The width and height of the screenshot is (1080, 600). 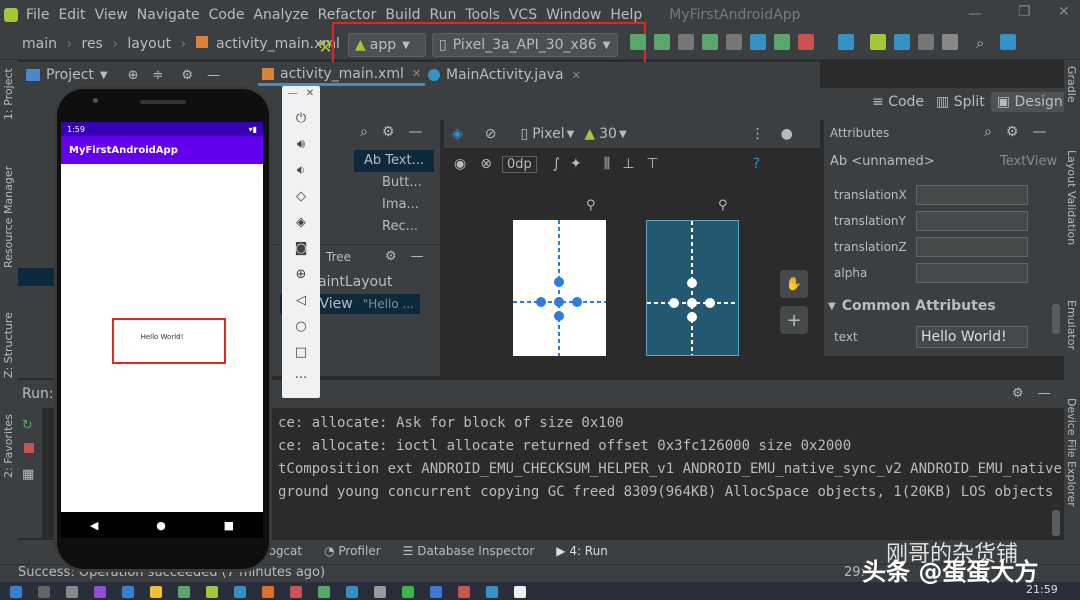 What do you see at coordinates (846, 42) in the screenshot?
I see `sync-icon` at bounding box center [846, 42].